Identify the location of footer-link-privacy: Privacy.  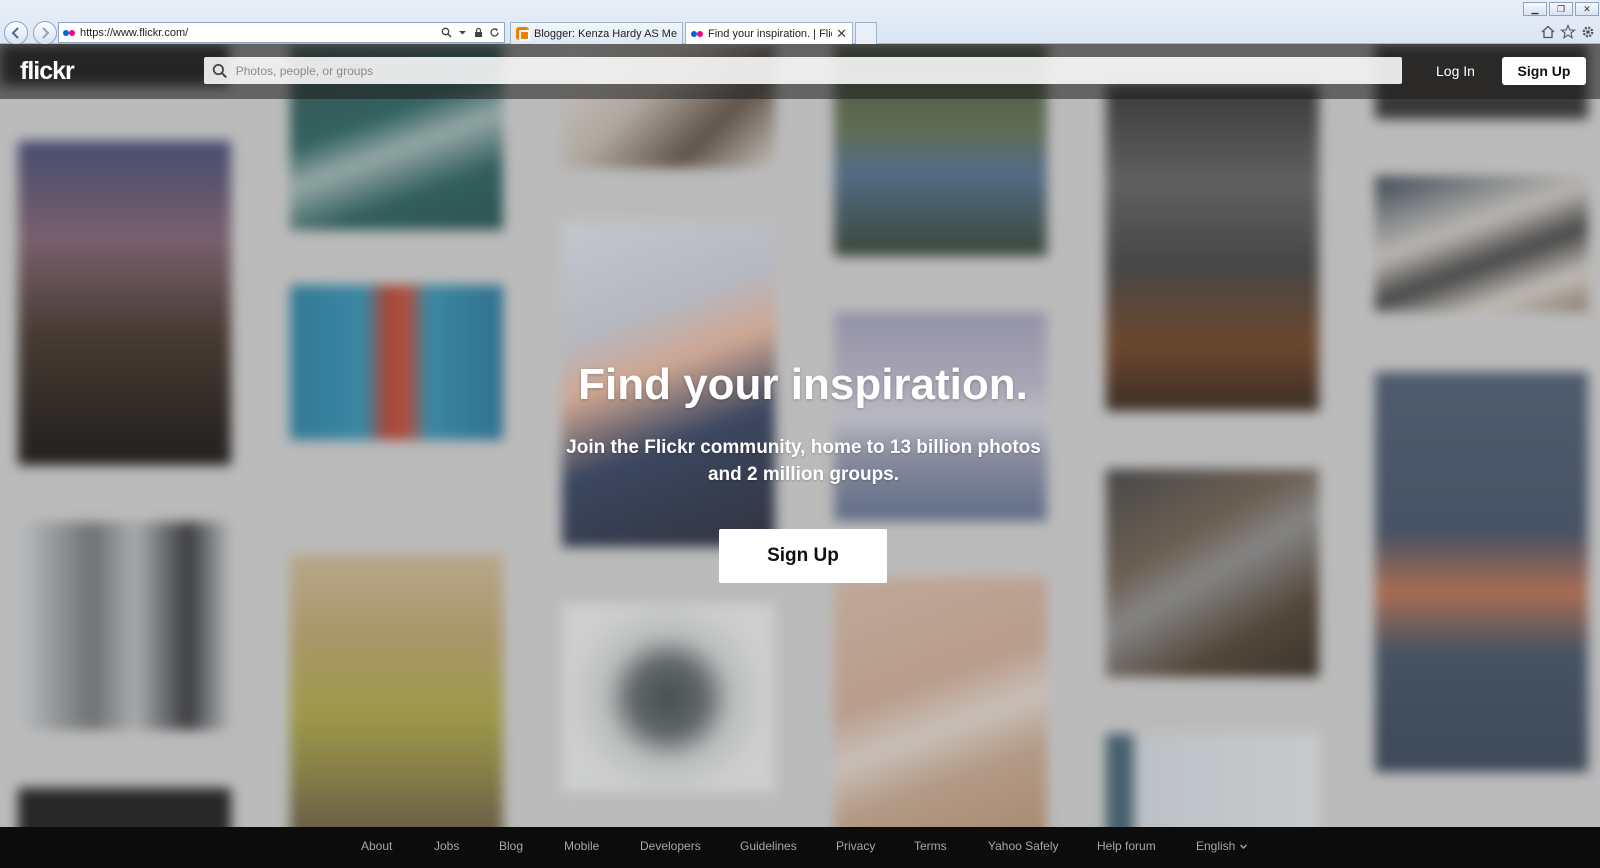
(855, 846).